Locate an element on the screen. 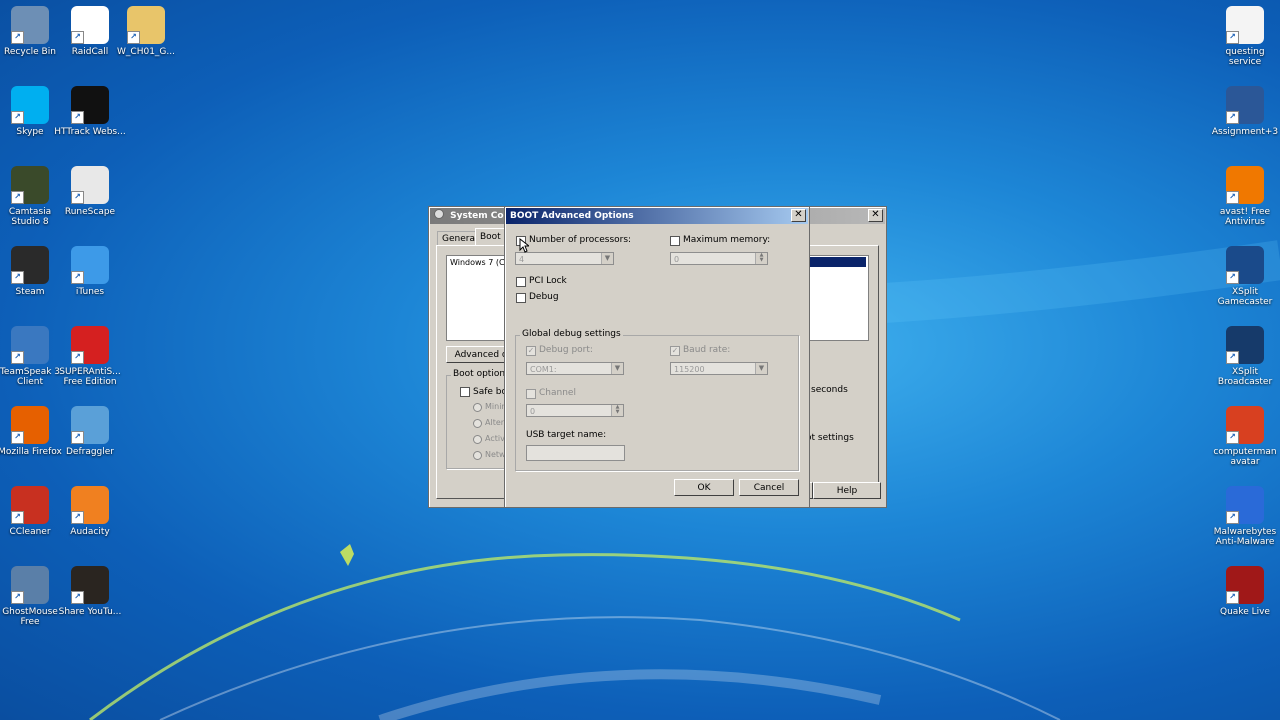  desktop-icon-label: avast! Free Antivirus is located at coordinates (1245, 217).